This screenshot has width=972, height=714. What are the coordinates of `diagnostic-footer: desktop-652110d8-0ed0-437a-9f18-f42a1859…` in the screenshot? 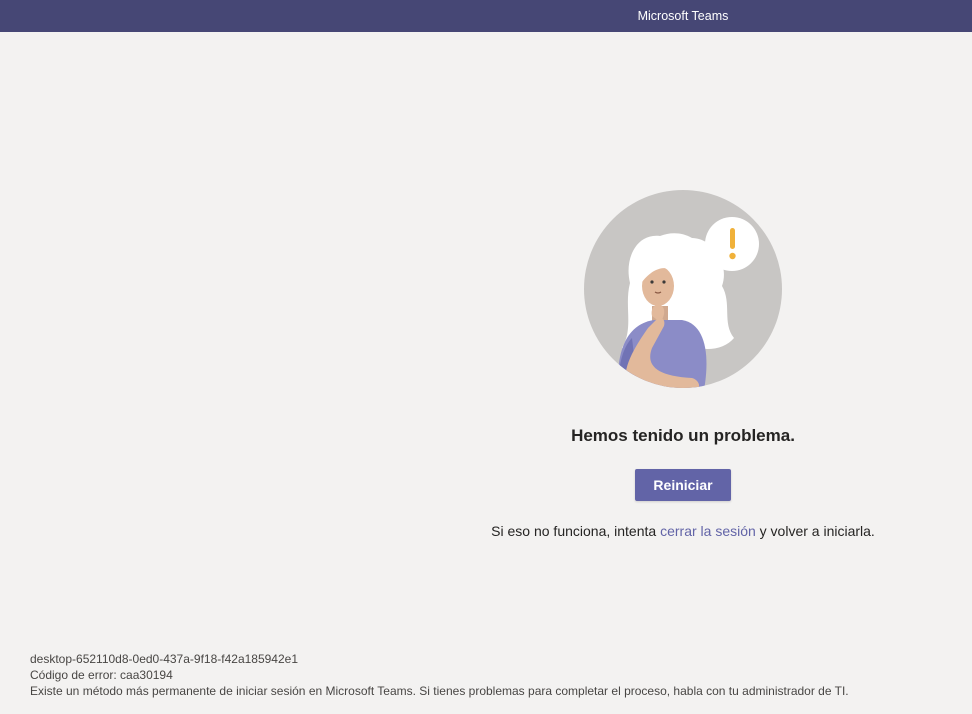 It's located at (439, 675).